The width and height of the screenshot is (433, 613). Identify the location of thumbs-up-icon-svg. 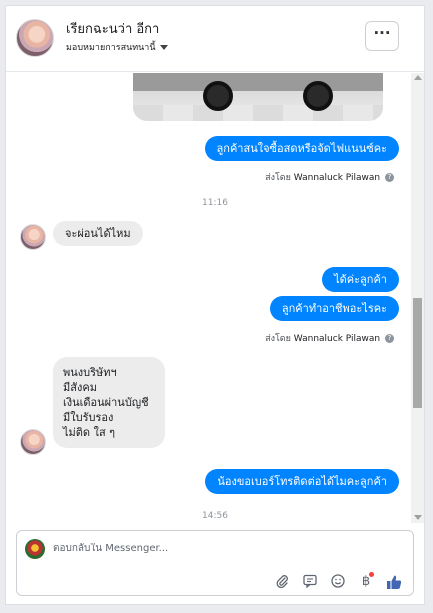
(394, 582).